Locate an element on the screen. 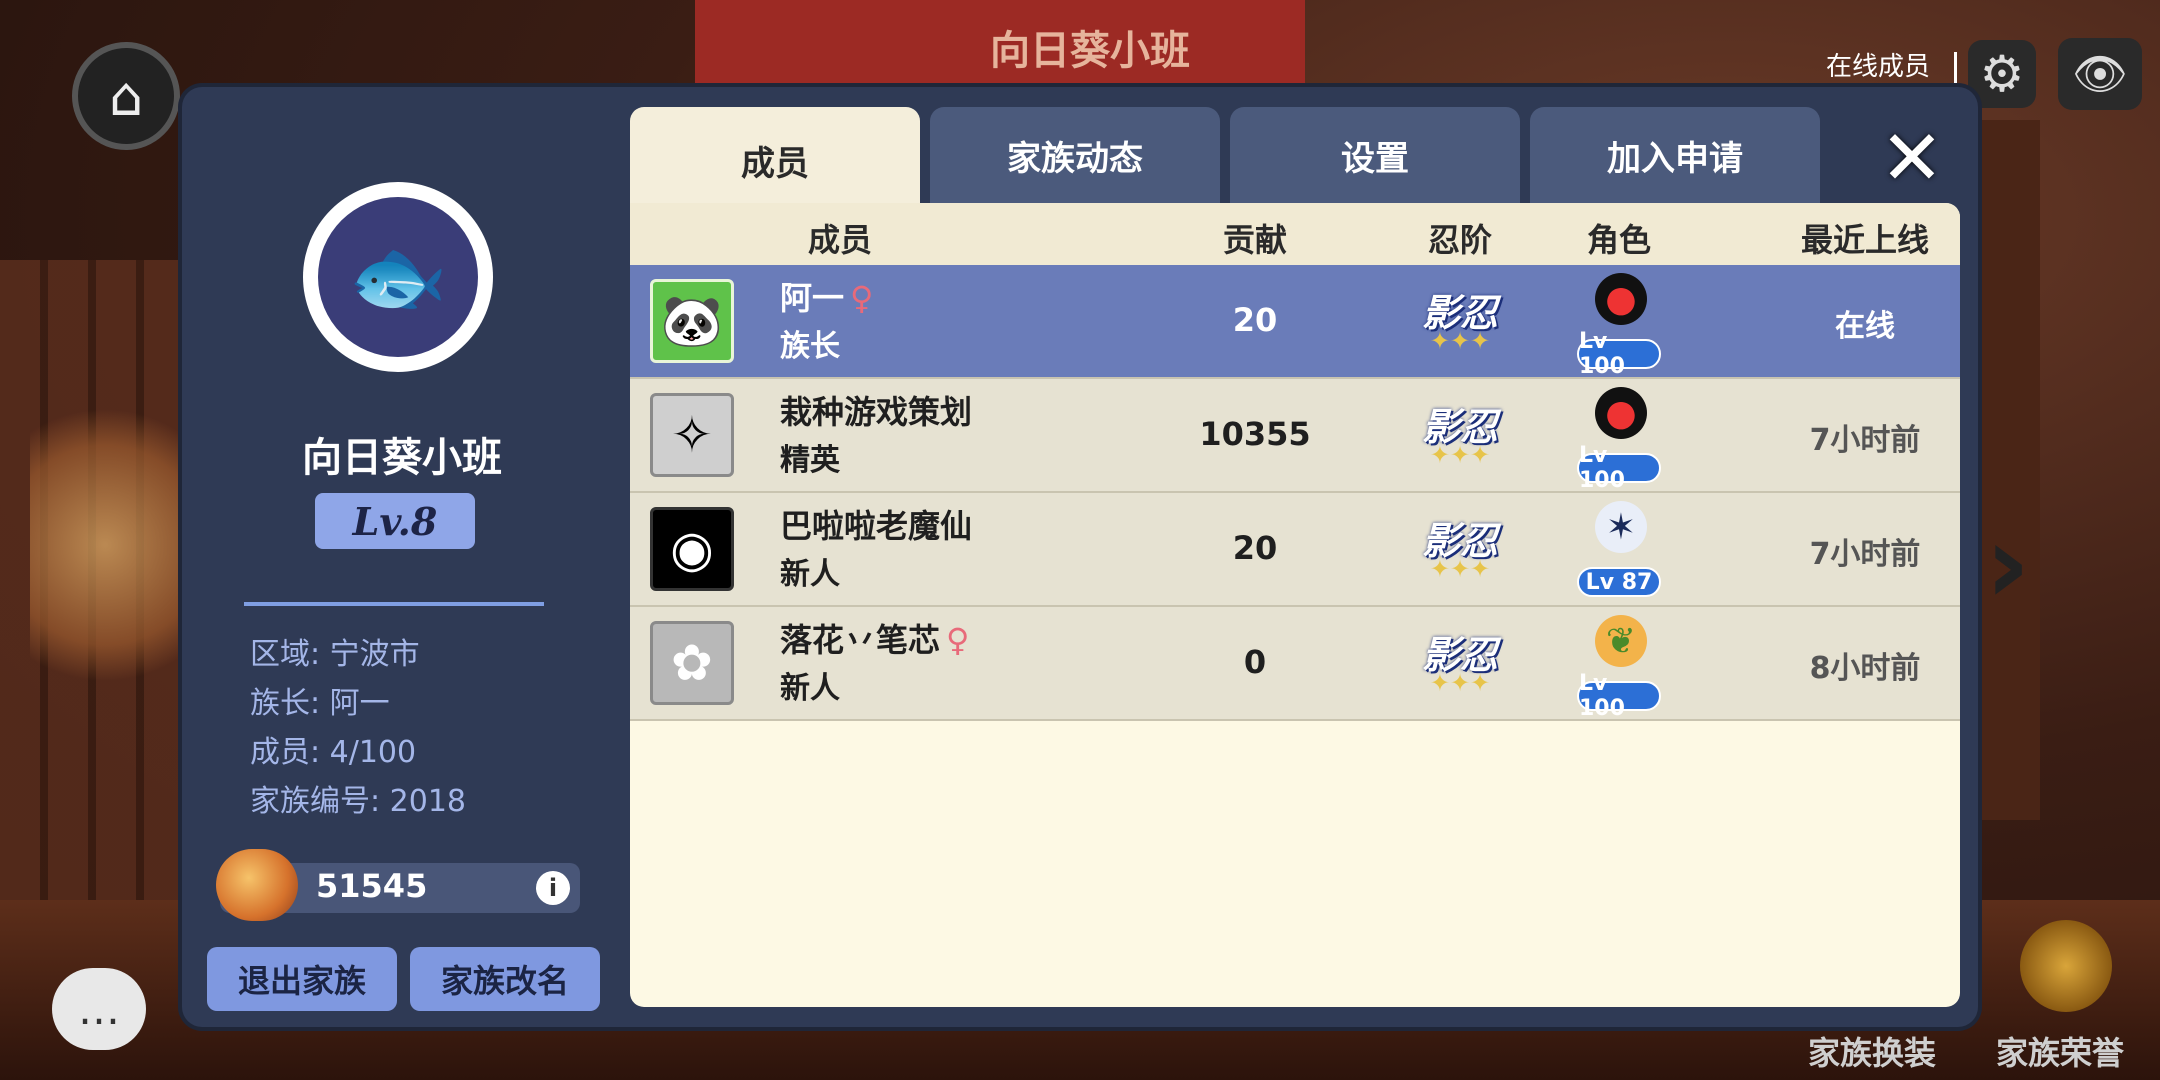 Image resolution: width=2160 pixels, height=1080 pixels. member-last-online: 在线 is located at coordinates (1865, 326).